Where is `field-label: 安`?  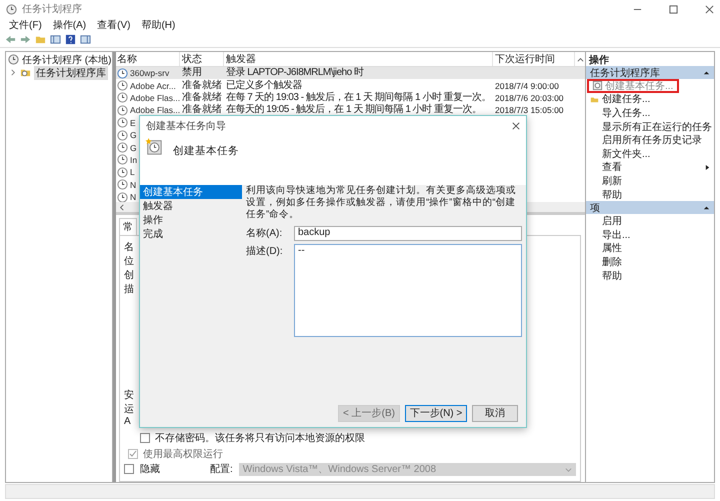
field-label: 安 is located at coordinates (129, 395).